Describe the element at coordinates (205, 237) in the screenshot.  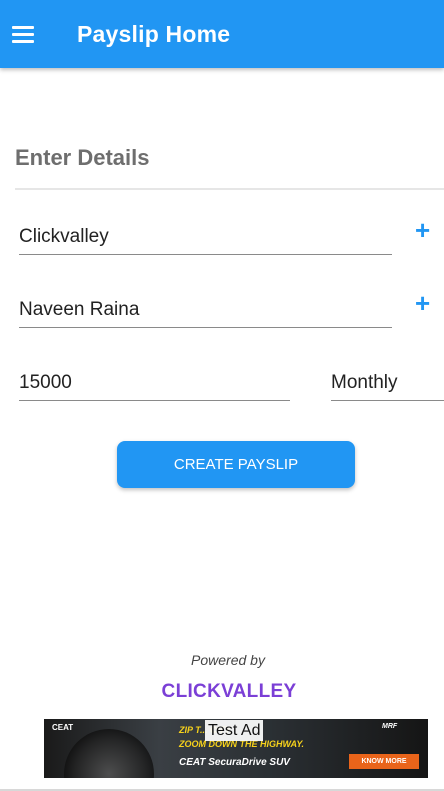
I see `company-field: Clickvalley` at that location.